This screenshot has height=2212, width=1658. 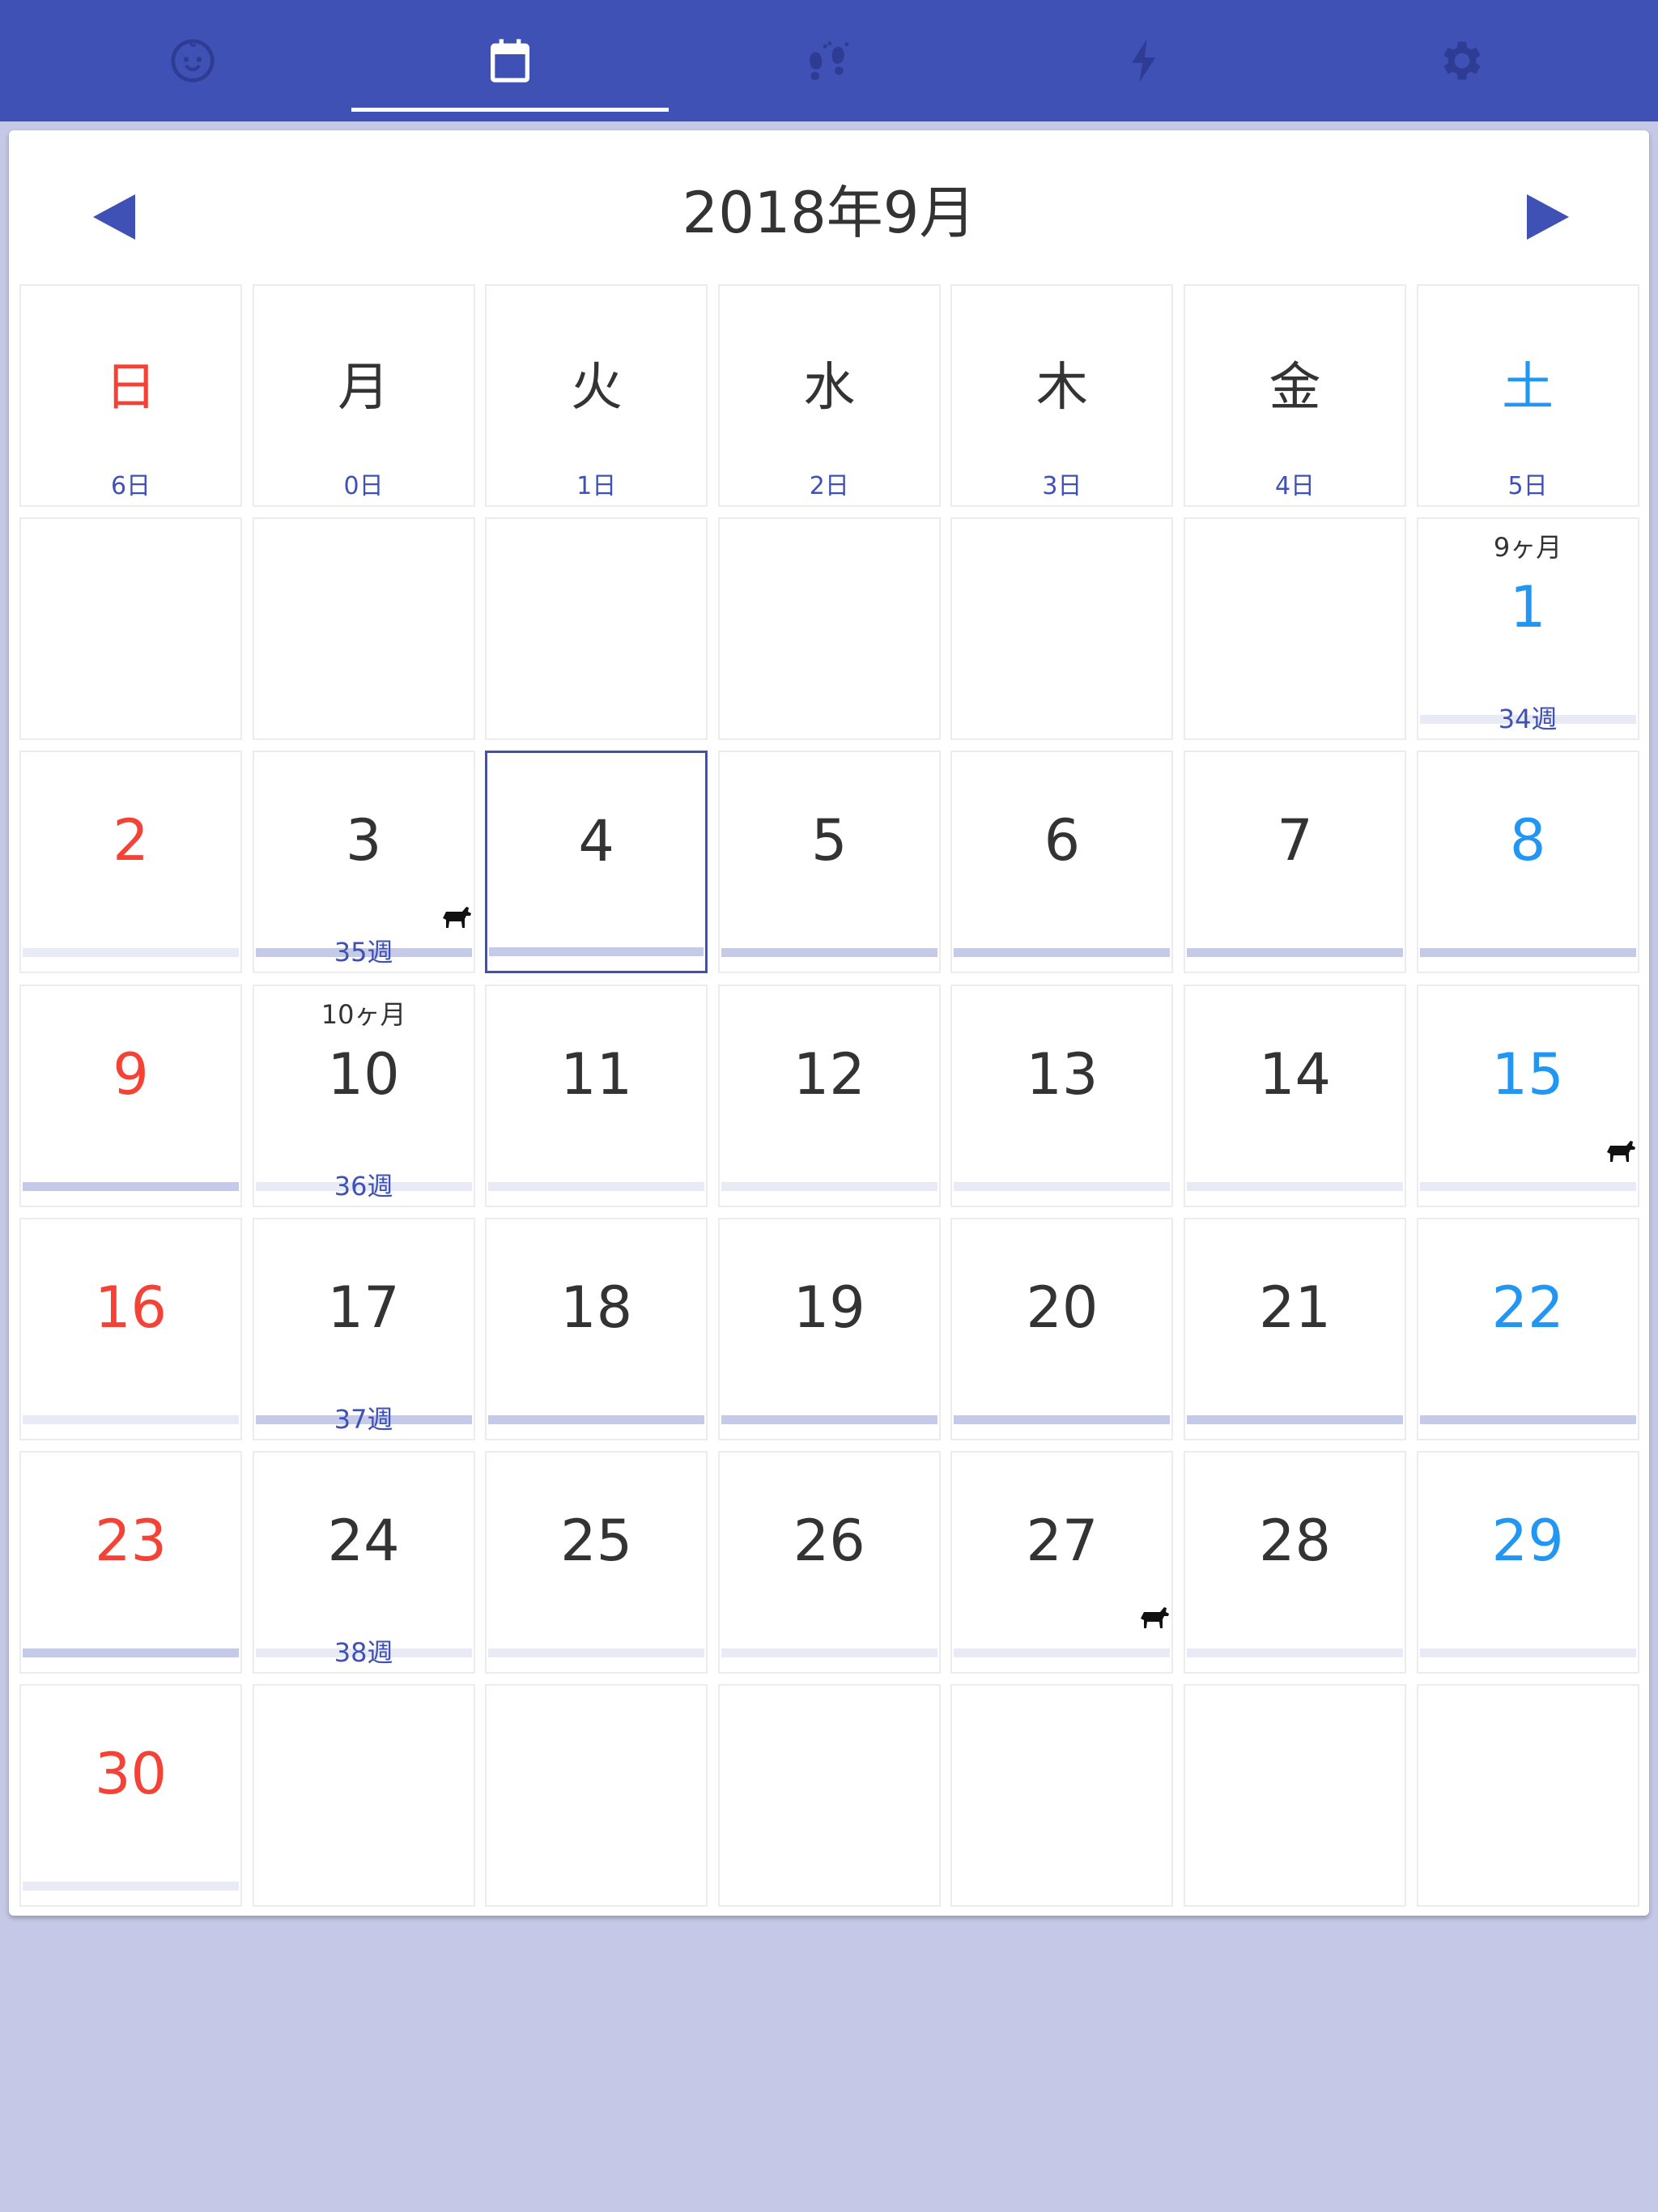 I want to click on footprints-icon, so click(x=829, y=61).